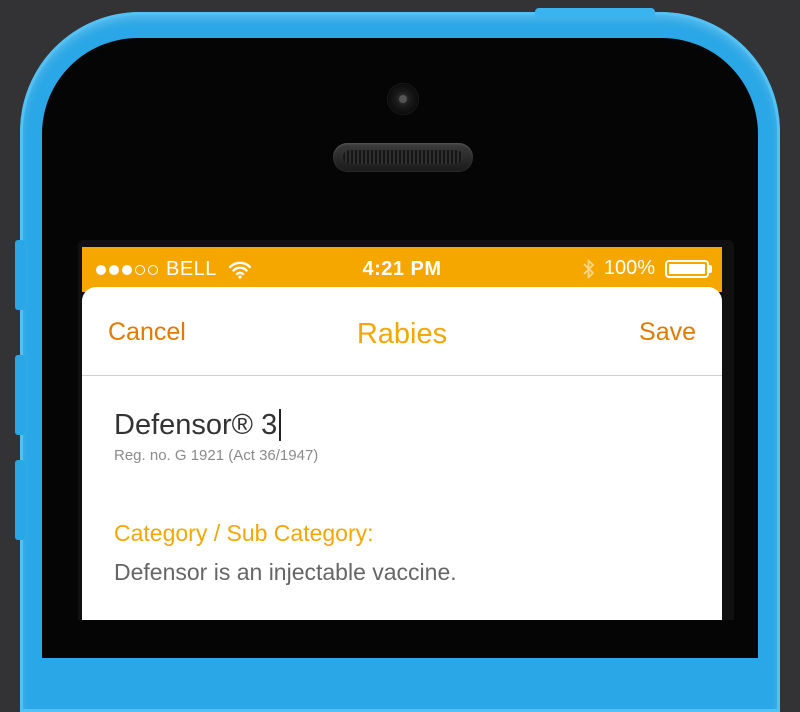  What do you see at coordinates (216, 455) in the screenshot?
I see `registration-number: Reg. no. G 1921 (Act 36/1947)` at bounding box center [216, 455].